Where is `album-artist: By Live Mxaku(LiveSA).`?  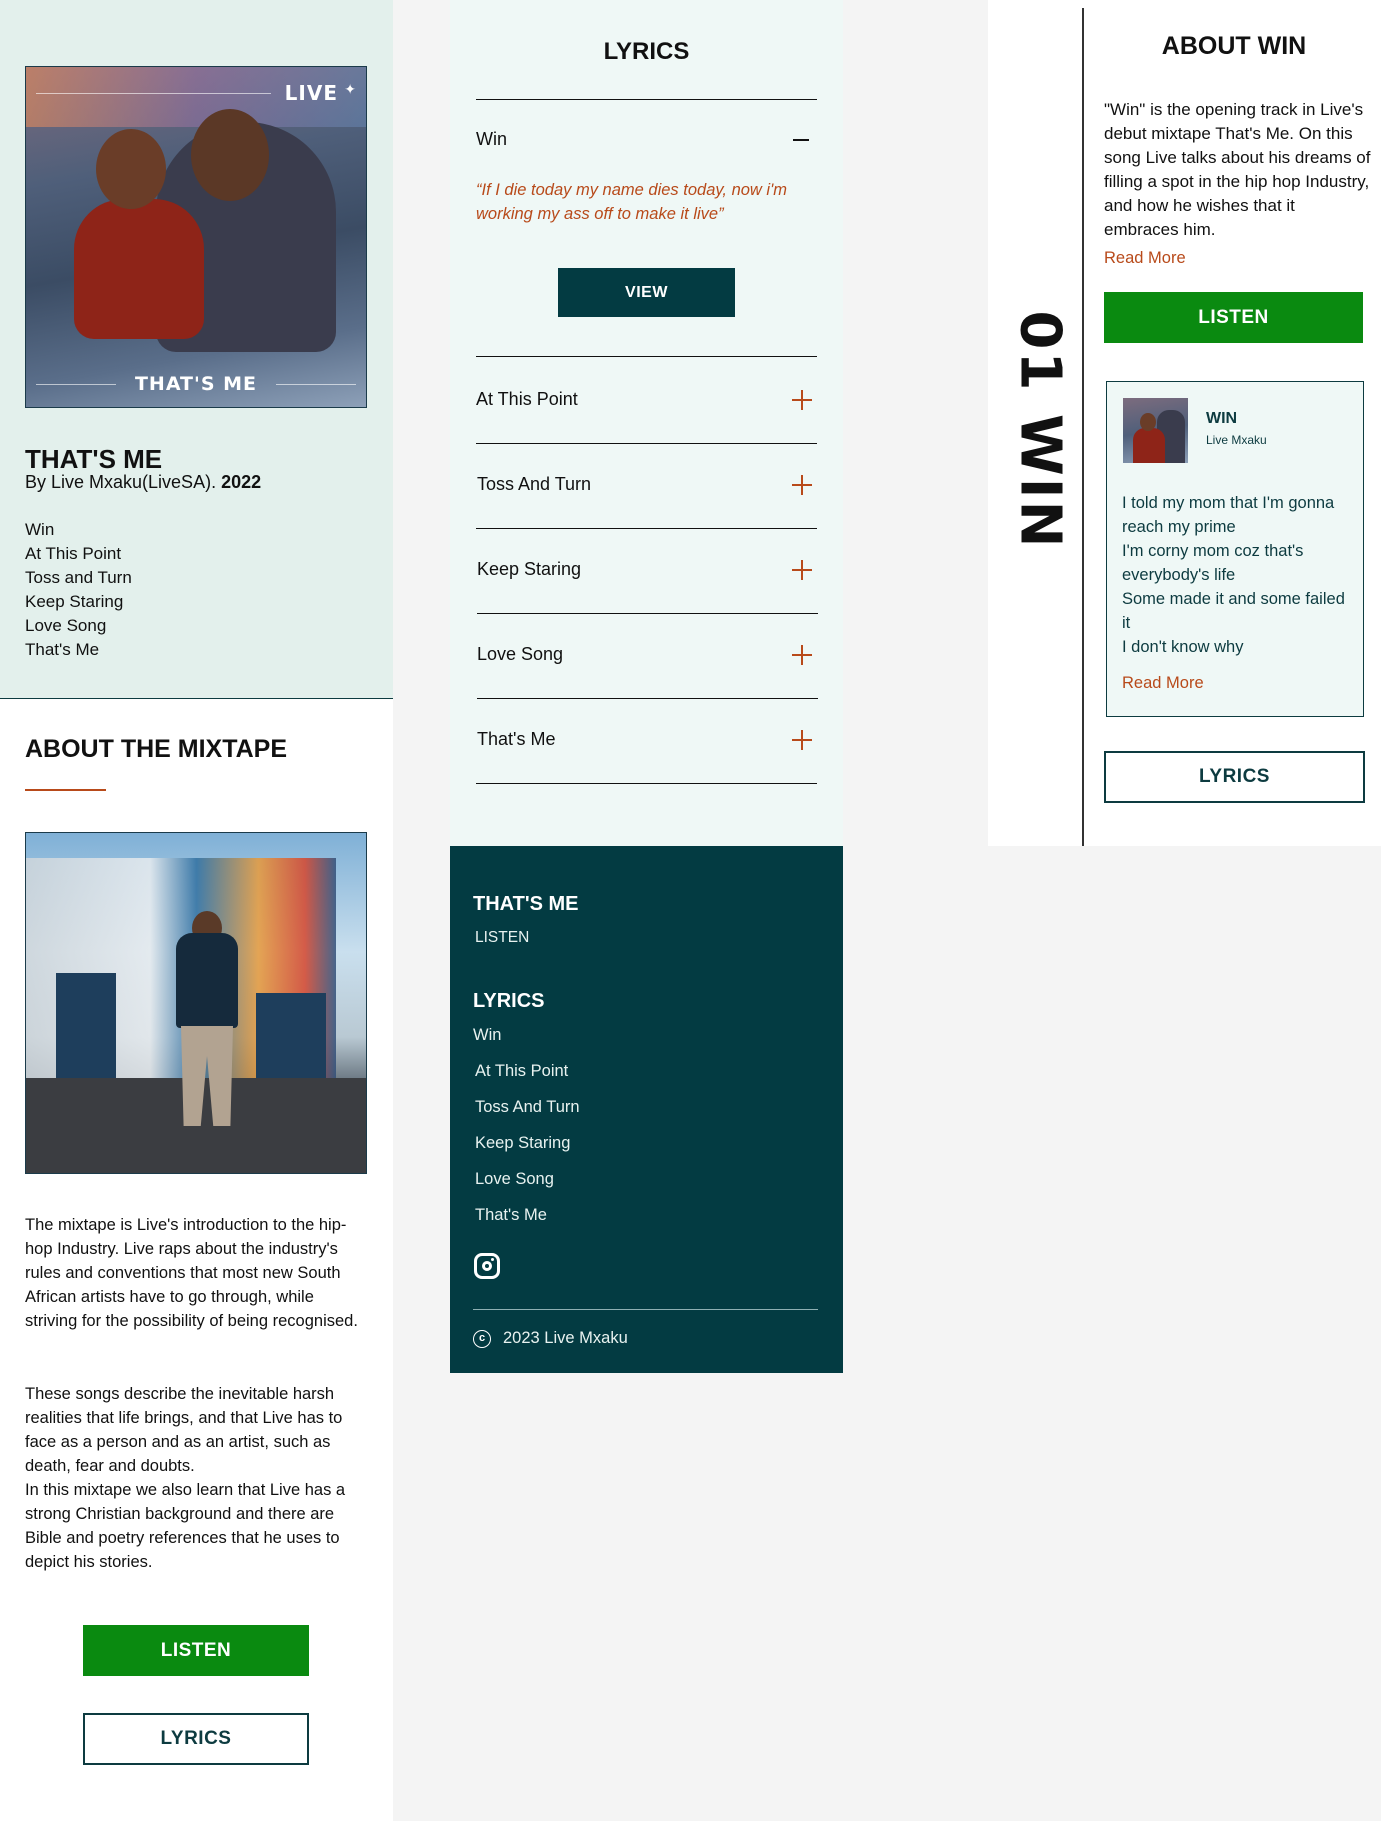 album-artist: By Live Mxaku(LiveSA). is located at coordinates (121, 482).